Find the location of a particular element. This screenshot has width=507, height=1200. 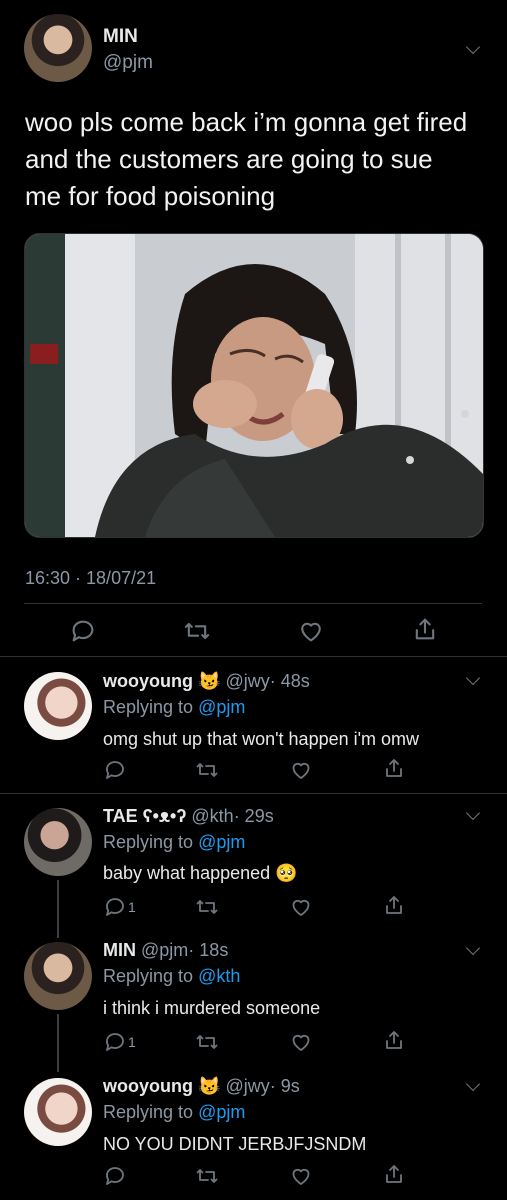

reply-text: NO YOU DIDNT JERBJFJSNDM is located at coordinates (235, 1144).